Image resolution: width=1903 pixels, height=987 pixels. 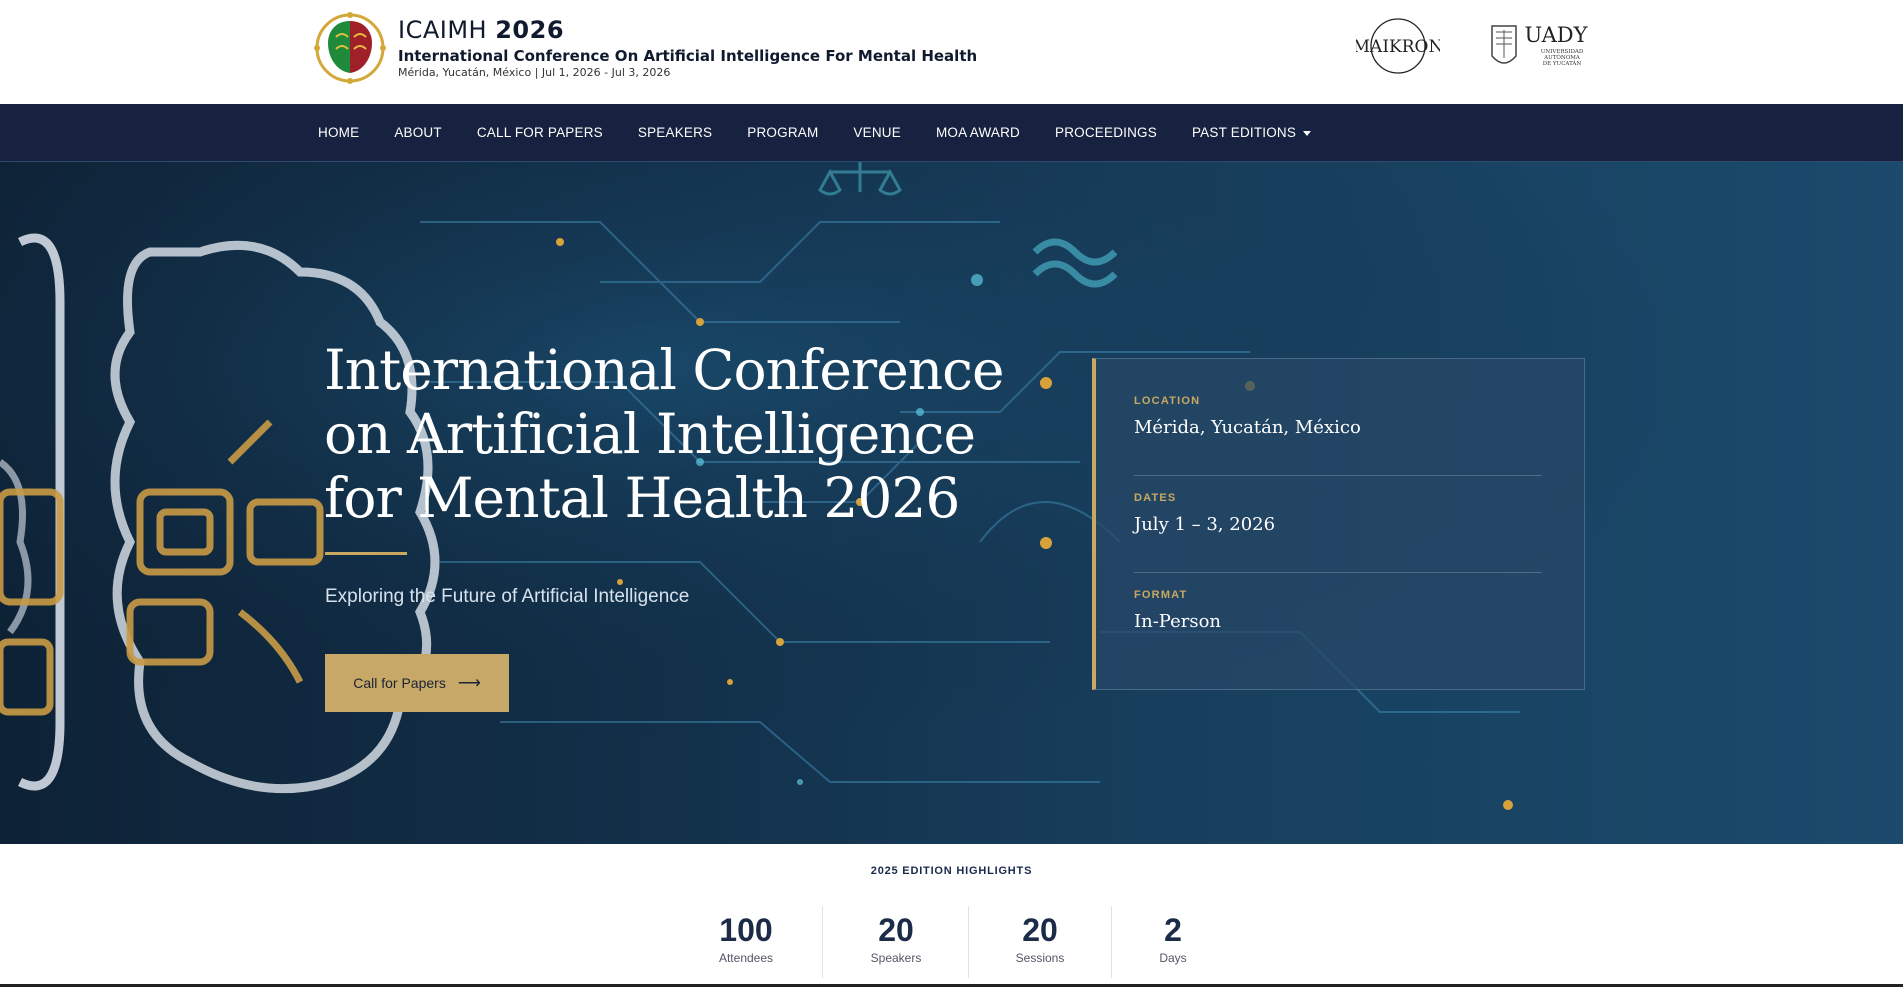 What do you see at coordinates (1106, 132) in the screenshot?
I see `nav-item-proceedings: PROCEEDINGS` at bounding box center [1106, 132].